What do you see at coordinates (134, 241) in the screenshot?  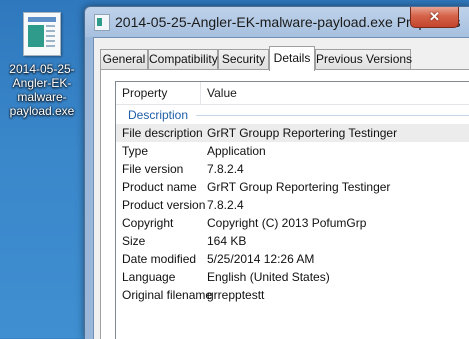 I see `property-name: Size` at bounding box center [134, 241].